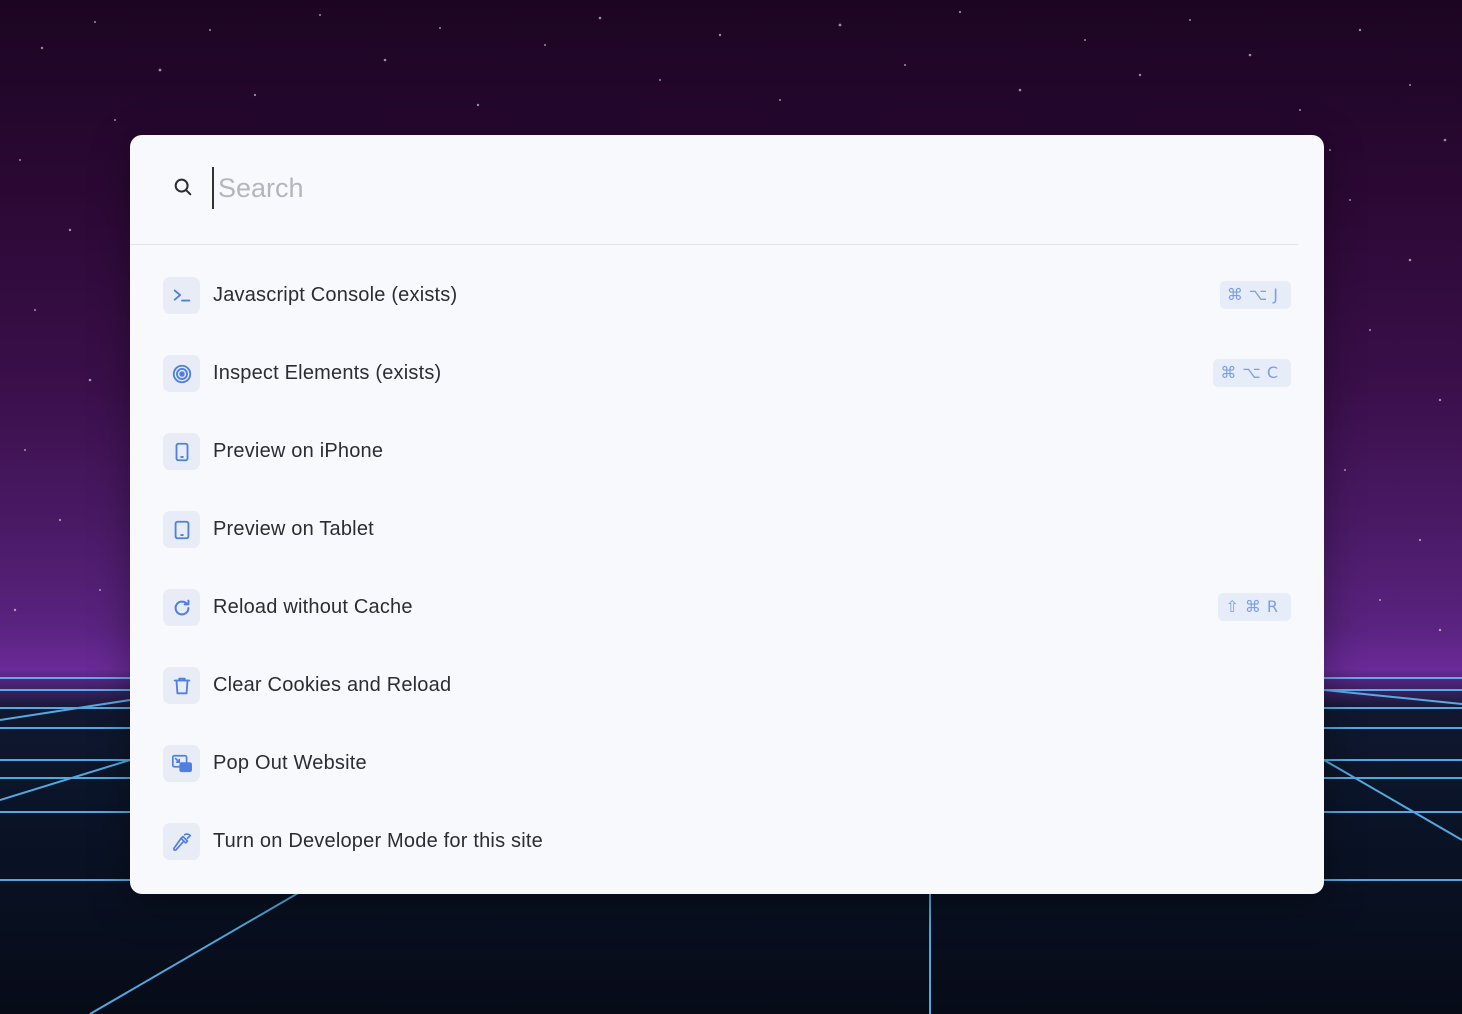  Describe the element at coordinates (183, 187) in the screenshot. I see `search-icon` at that location.